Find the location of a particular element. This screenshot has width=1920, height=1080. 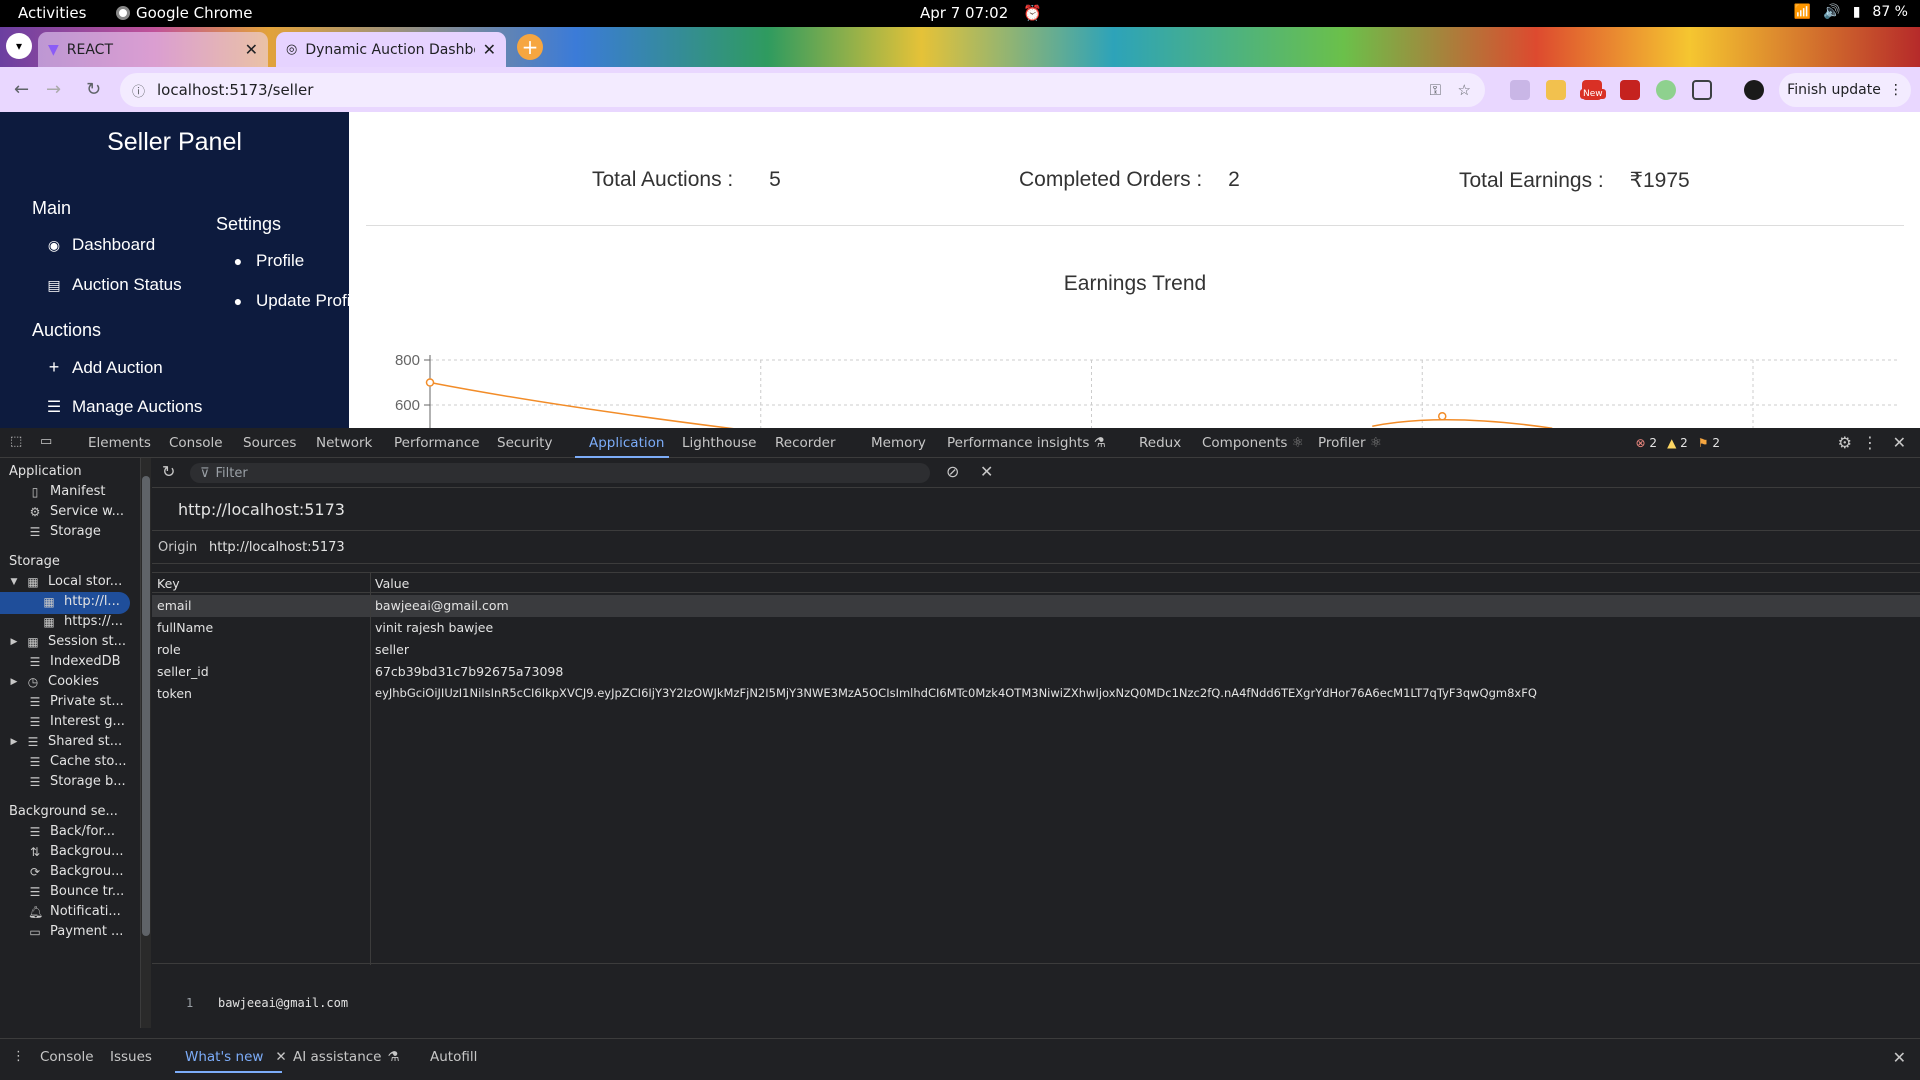

devtools-tab-application: Application is located at coordinates (626, 443).